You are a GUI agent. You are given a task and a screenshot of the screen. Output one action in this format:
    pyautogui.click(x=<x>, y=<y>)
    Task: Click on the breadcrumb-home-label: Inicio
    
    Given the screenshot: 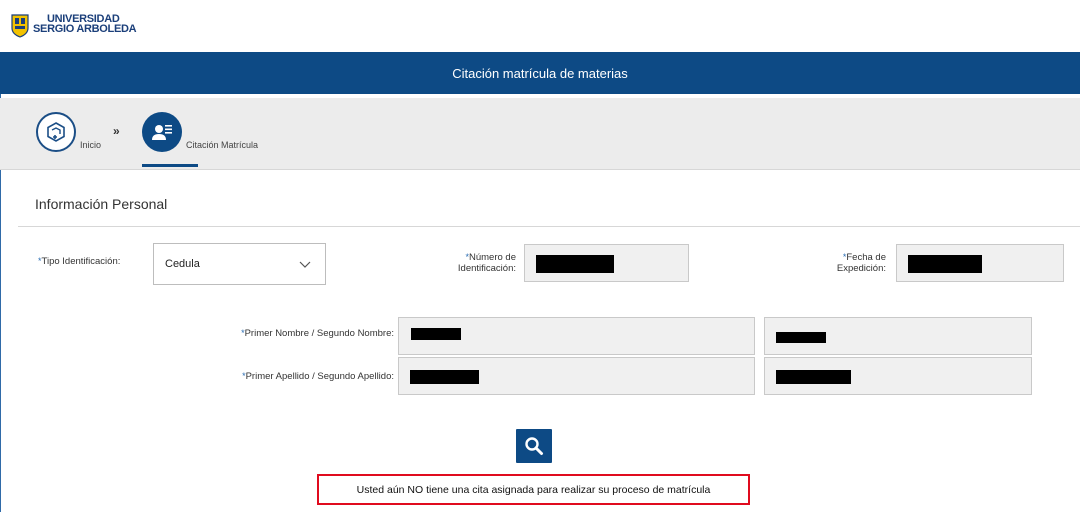 What is the action you would take?
    pyautogui.click(x=91, y=145)
    